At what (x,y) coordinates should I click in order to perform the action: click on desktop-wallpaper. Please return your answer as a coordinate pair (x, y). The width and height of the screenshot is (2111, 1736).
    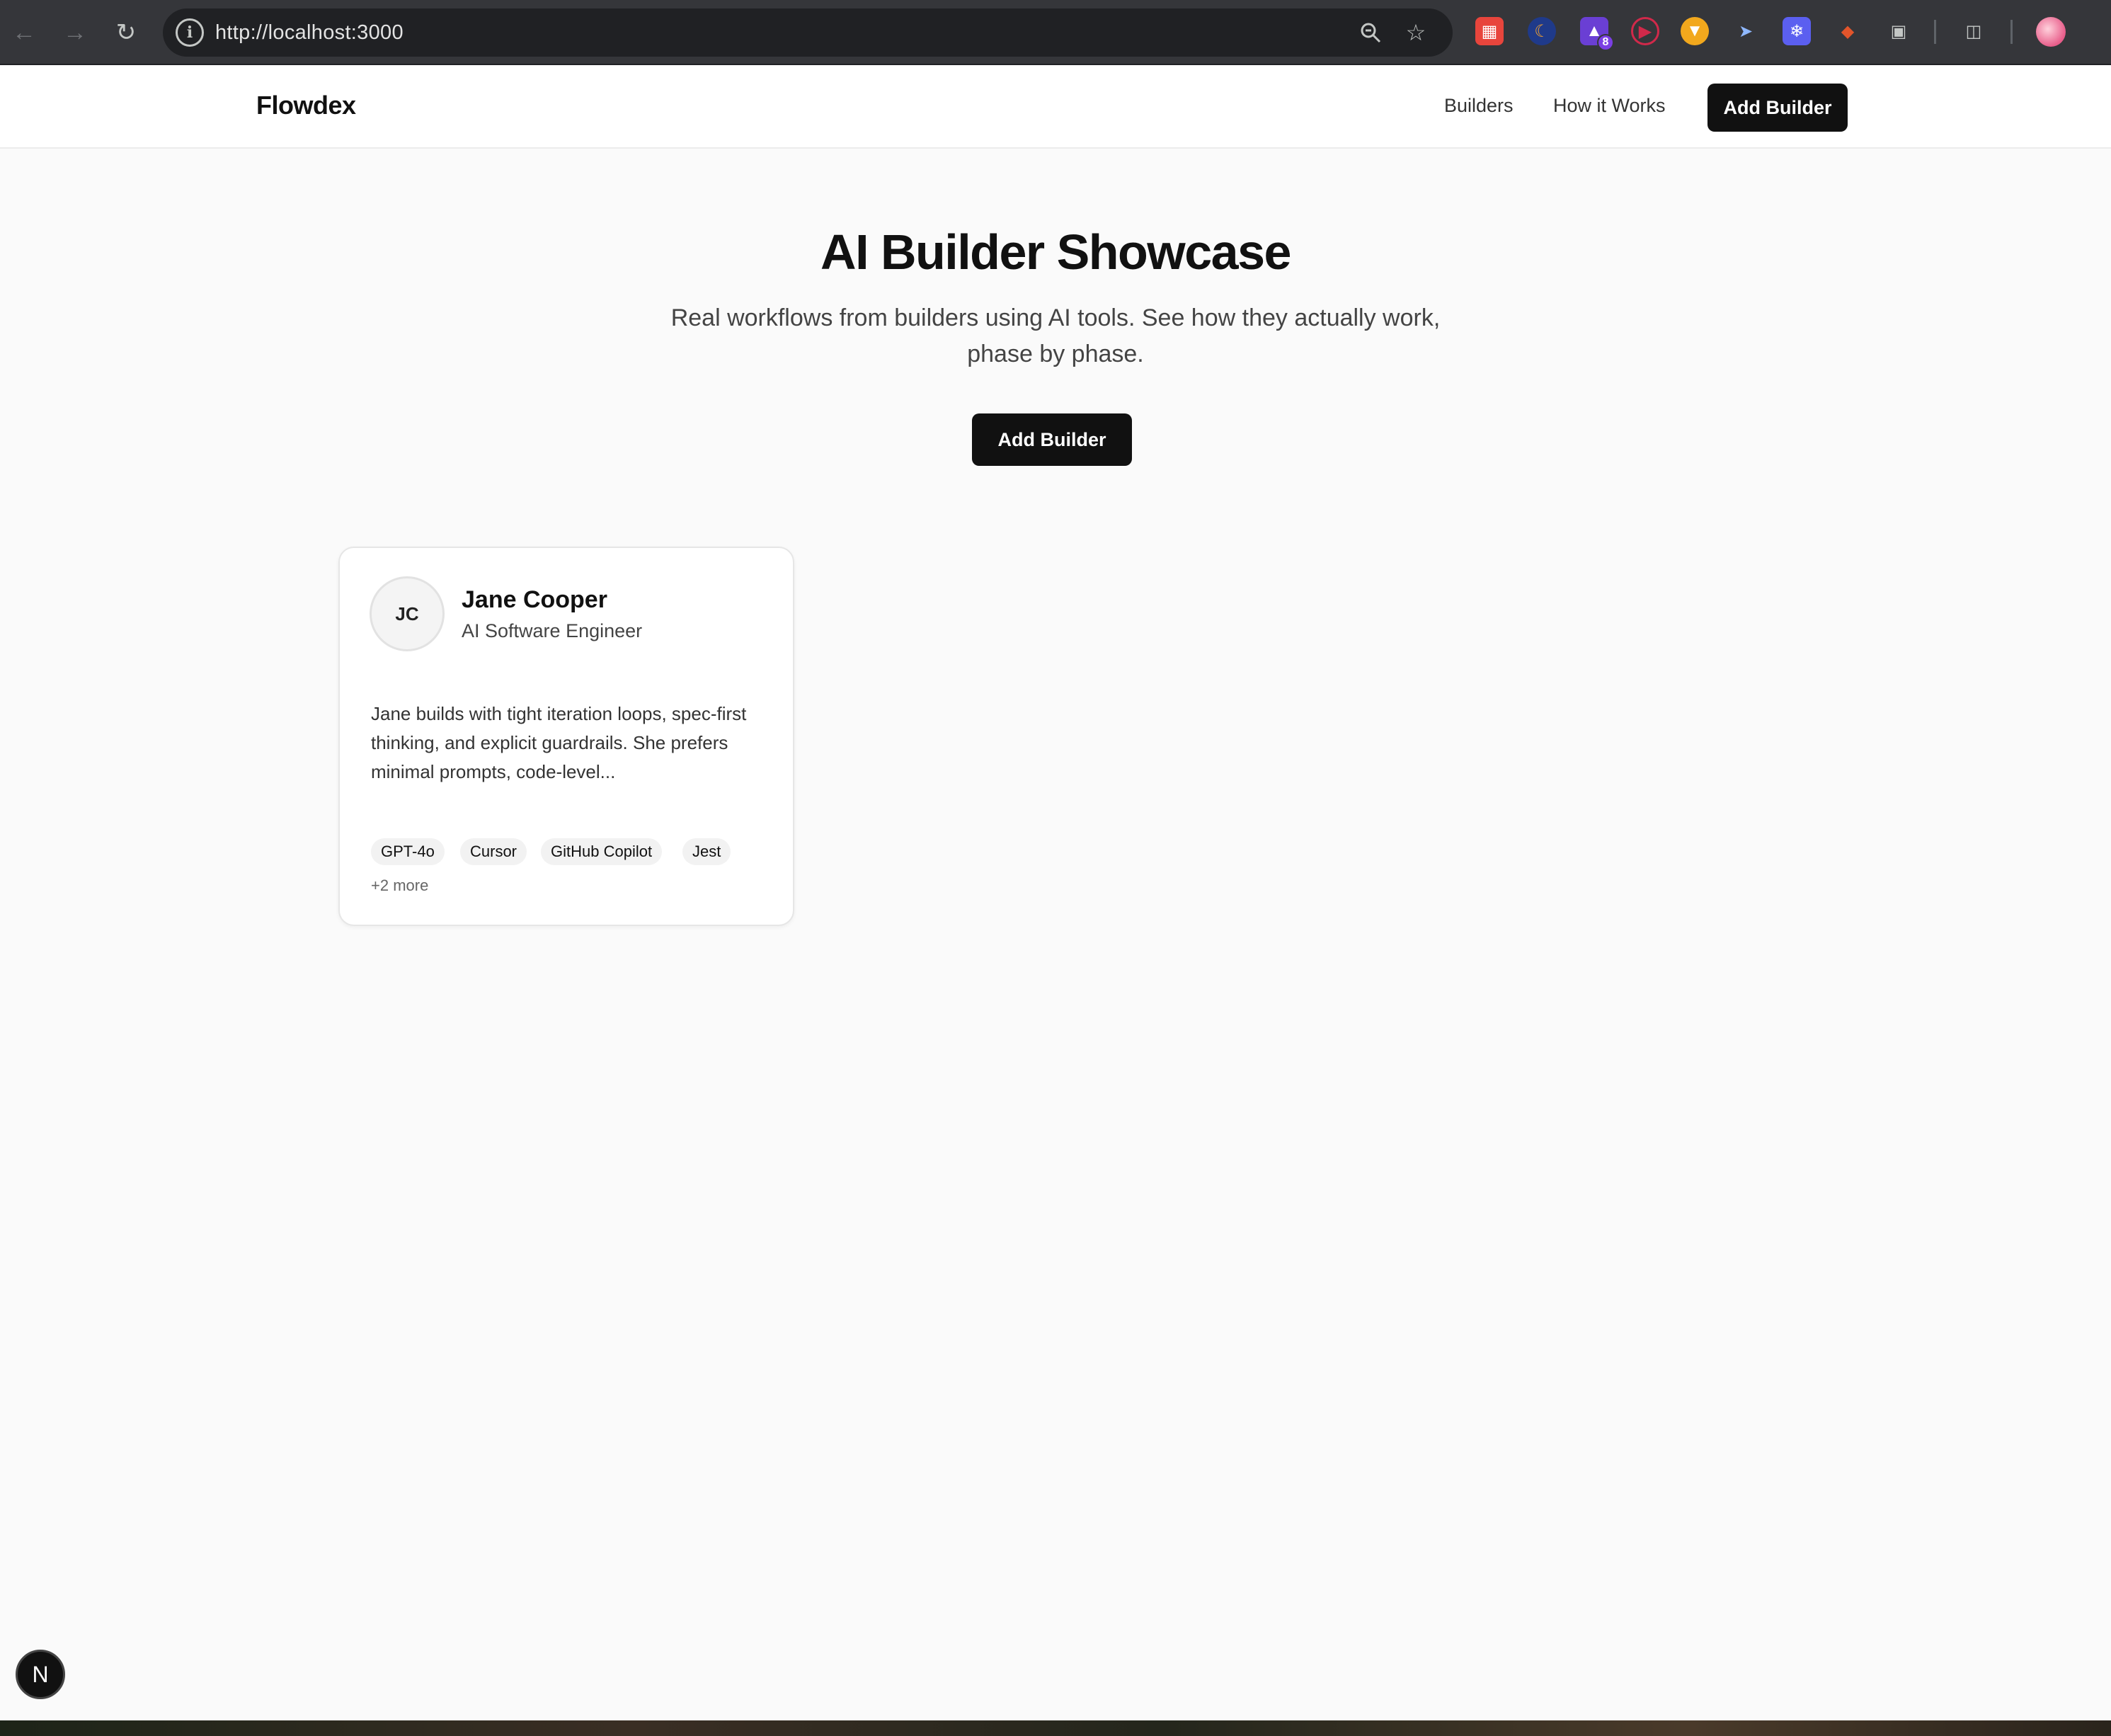
    Looking at the image, I should click on (1055, 1728).